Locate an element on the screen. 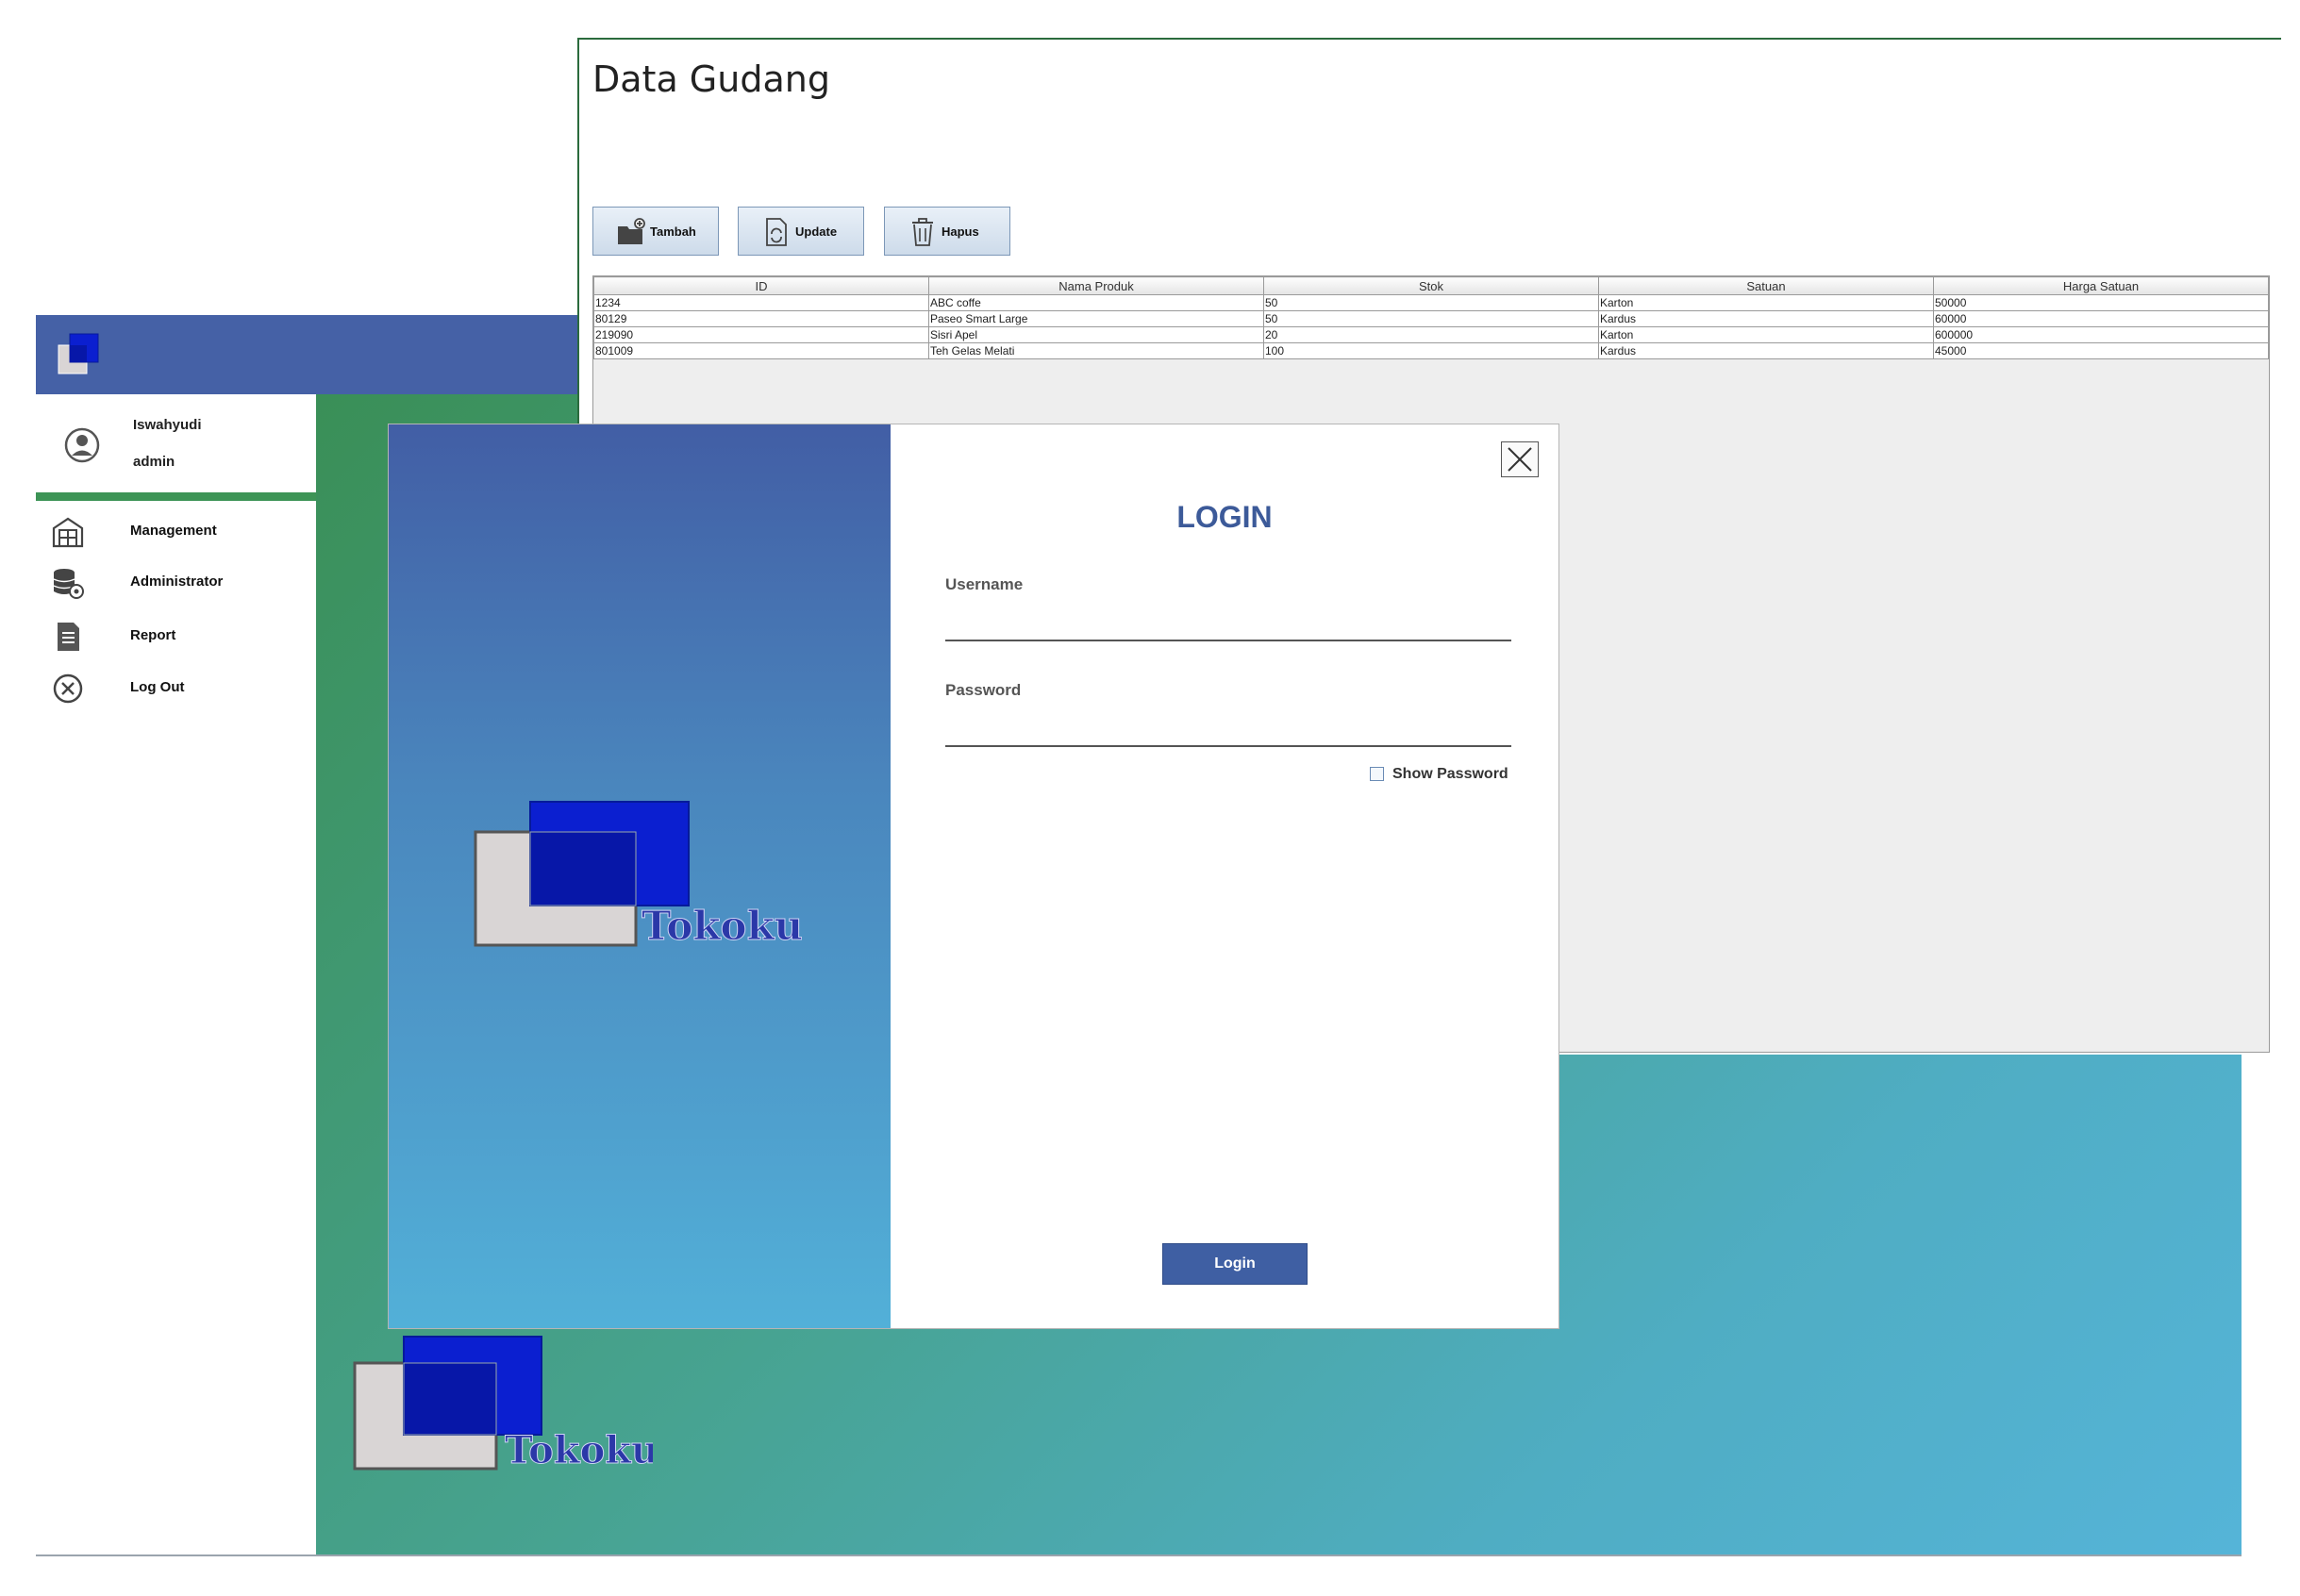 This screenshot has width=2300, height=1596. database-gear-icon is located at coordinates (68, 584).